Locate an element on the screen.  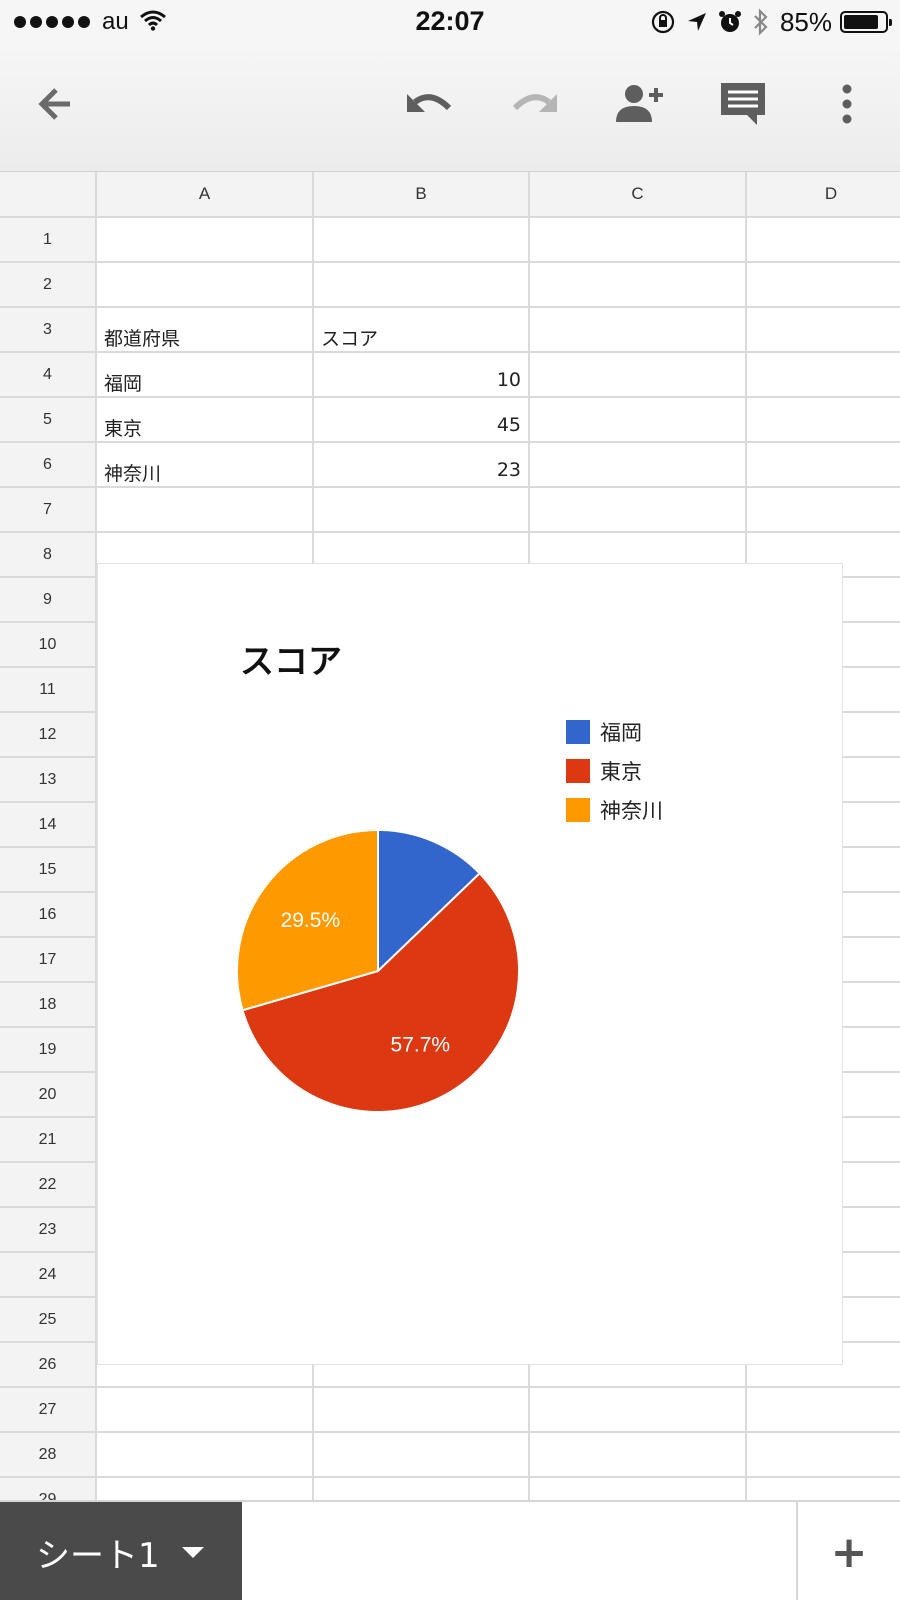
pie-slice-label: 29.5% is located at coordinates (311, 920).